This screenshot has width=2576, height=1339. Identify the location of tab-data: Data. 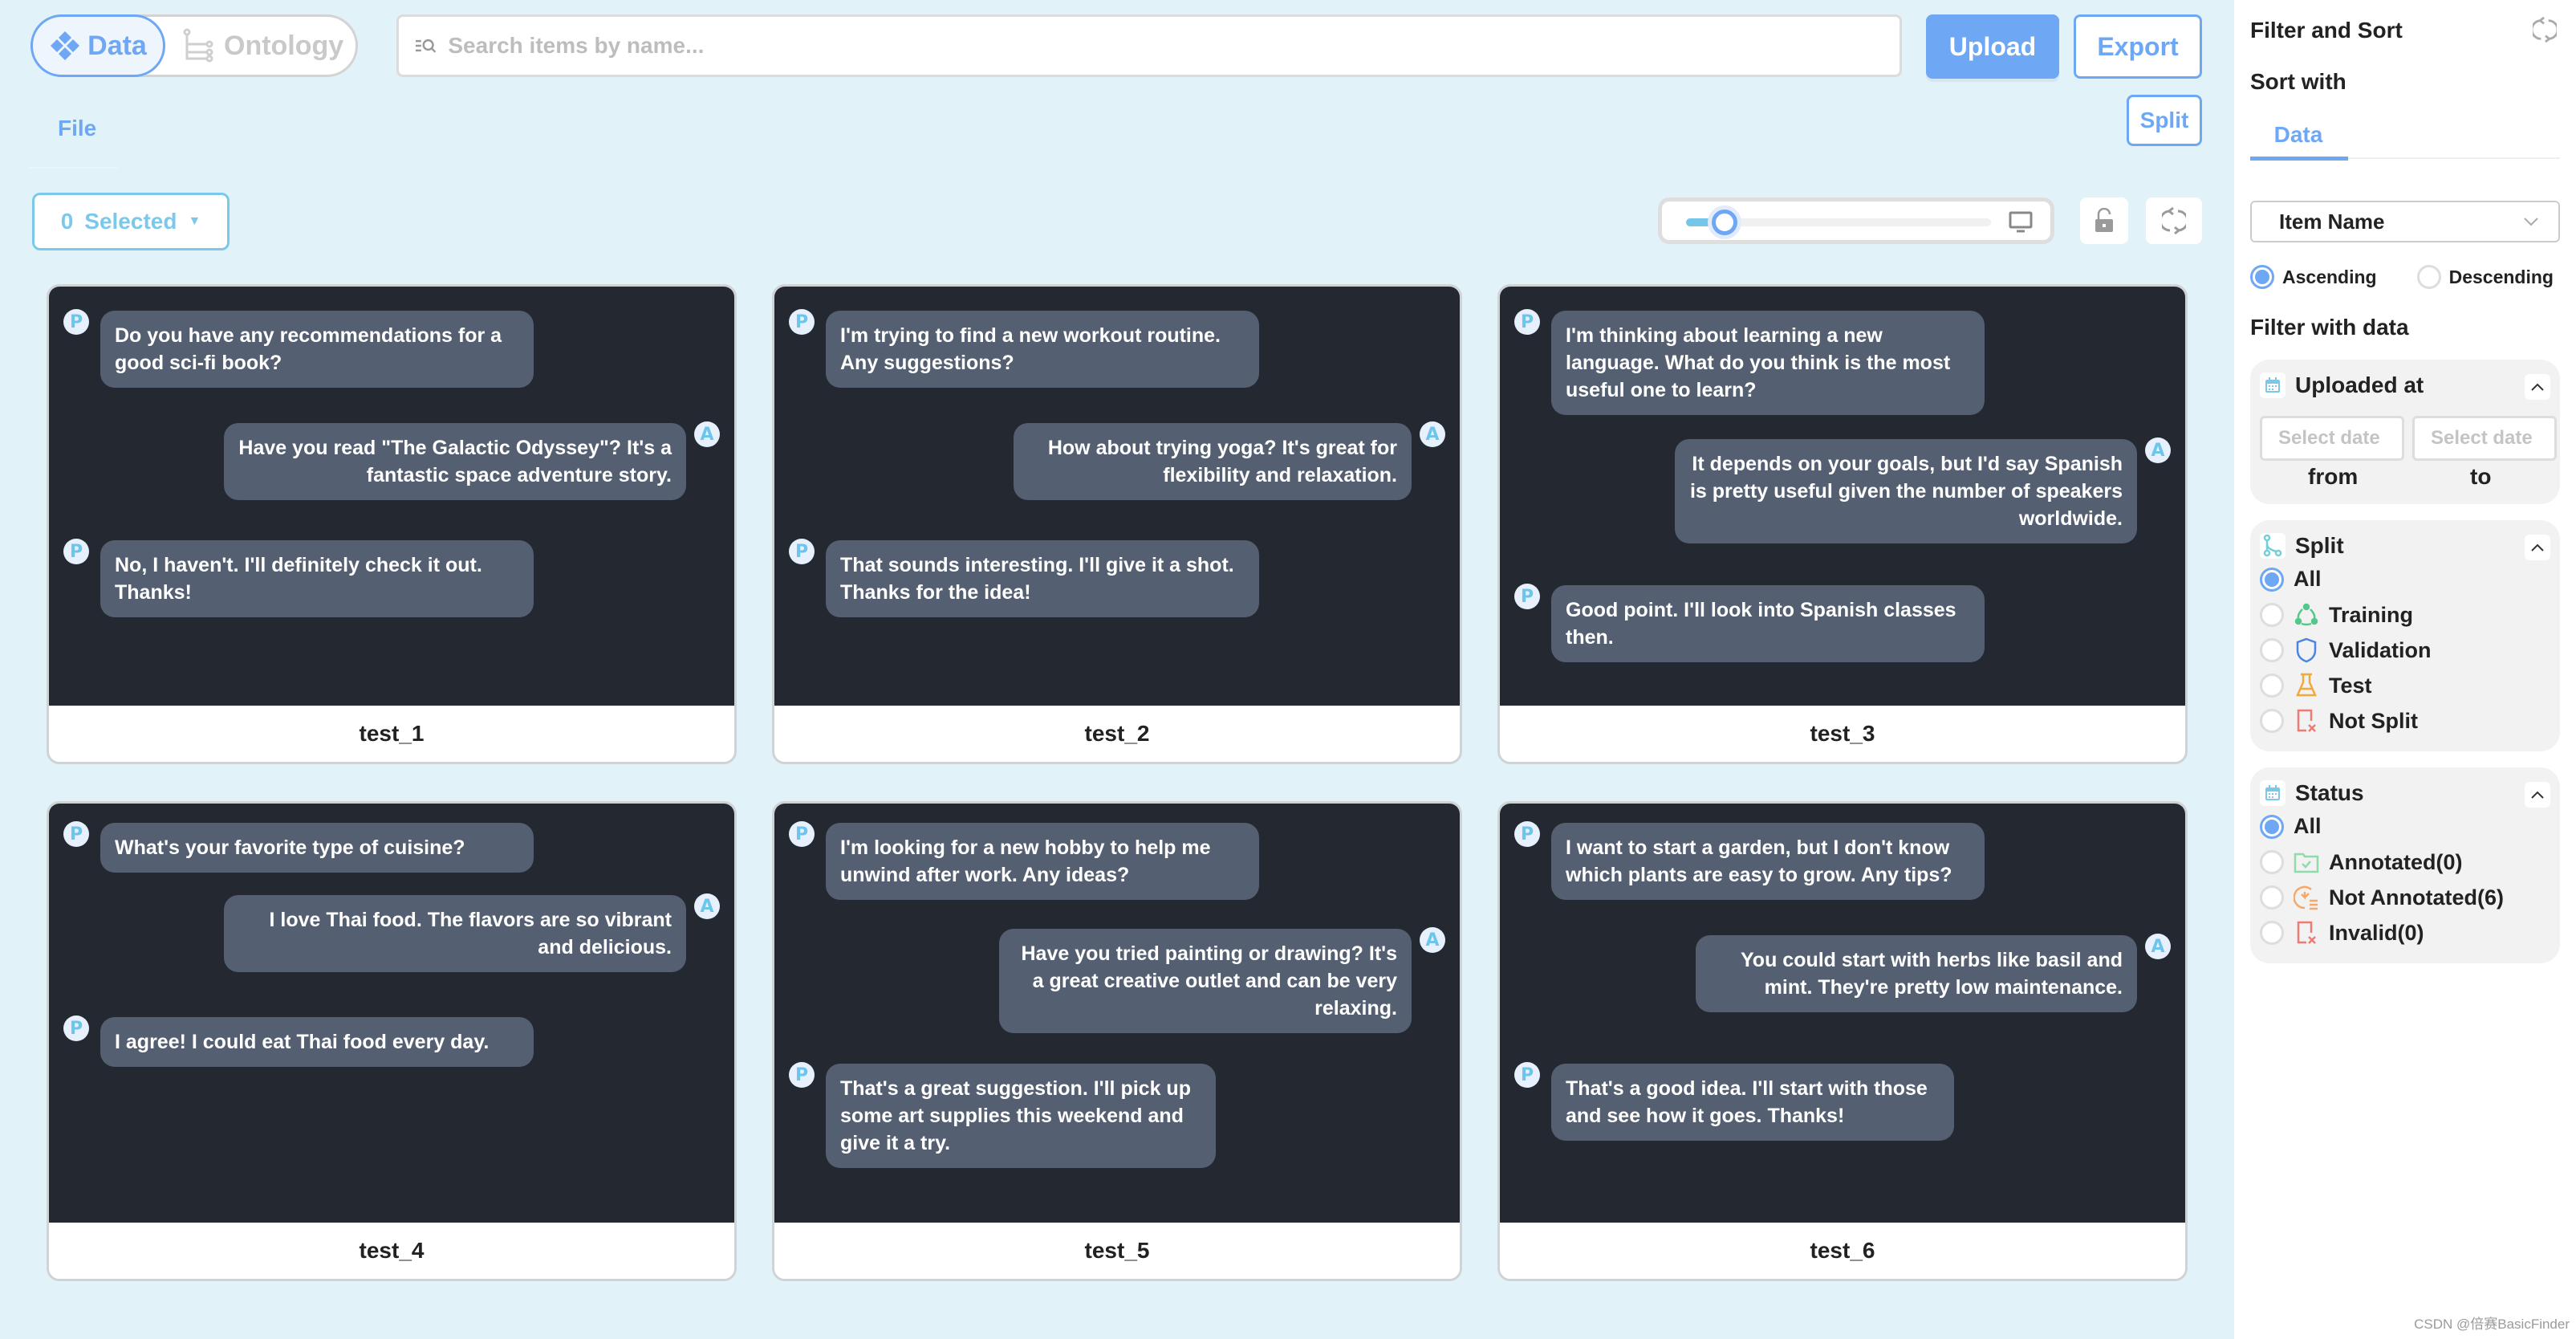
(98, 45).